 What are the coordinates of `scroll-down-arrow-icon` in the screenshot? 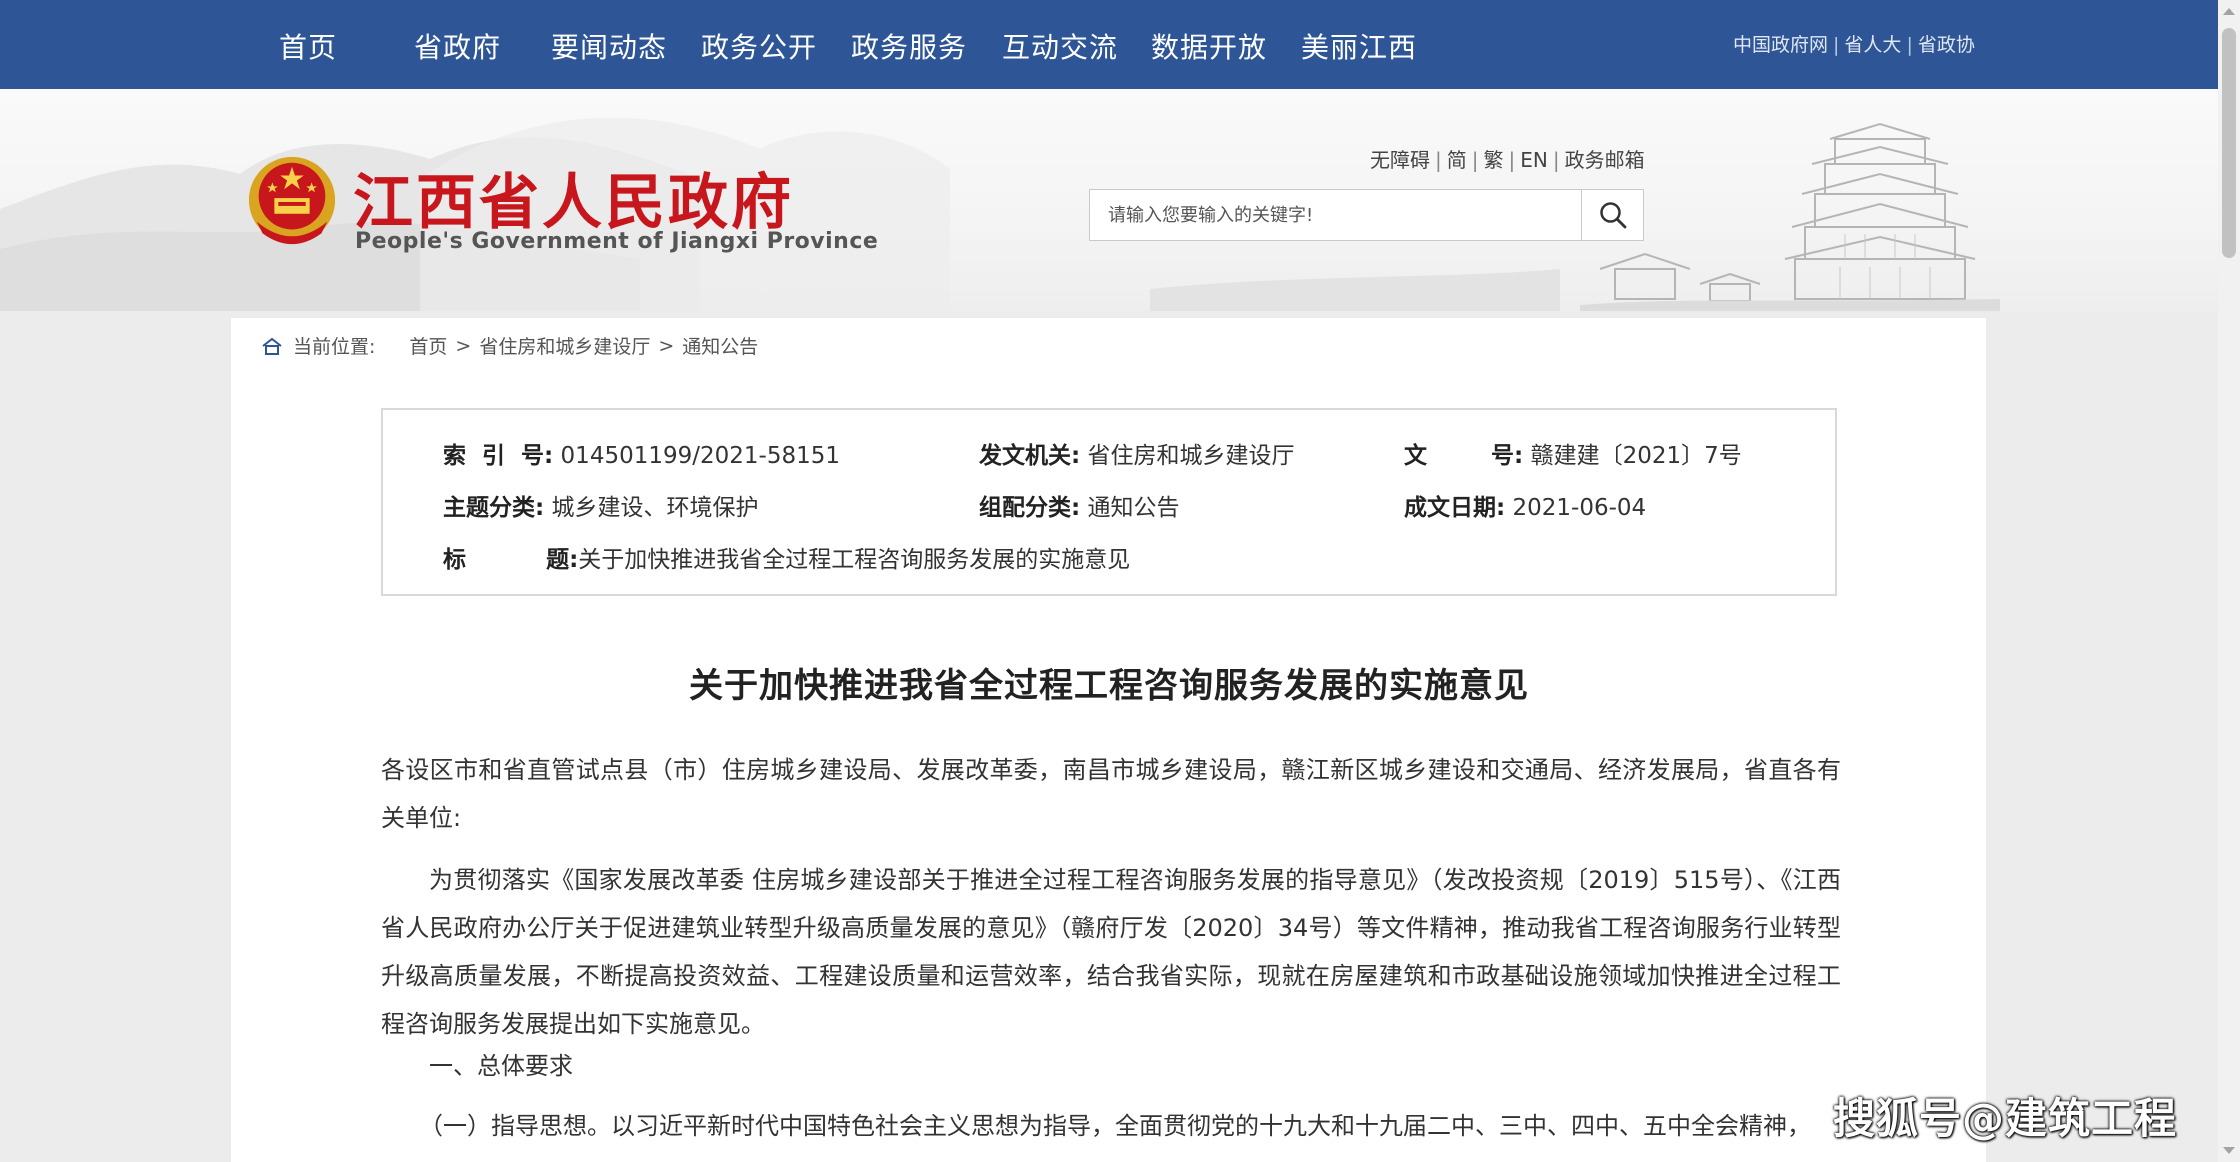 It's located at (2229, 1150).